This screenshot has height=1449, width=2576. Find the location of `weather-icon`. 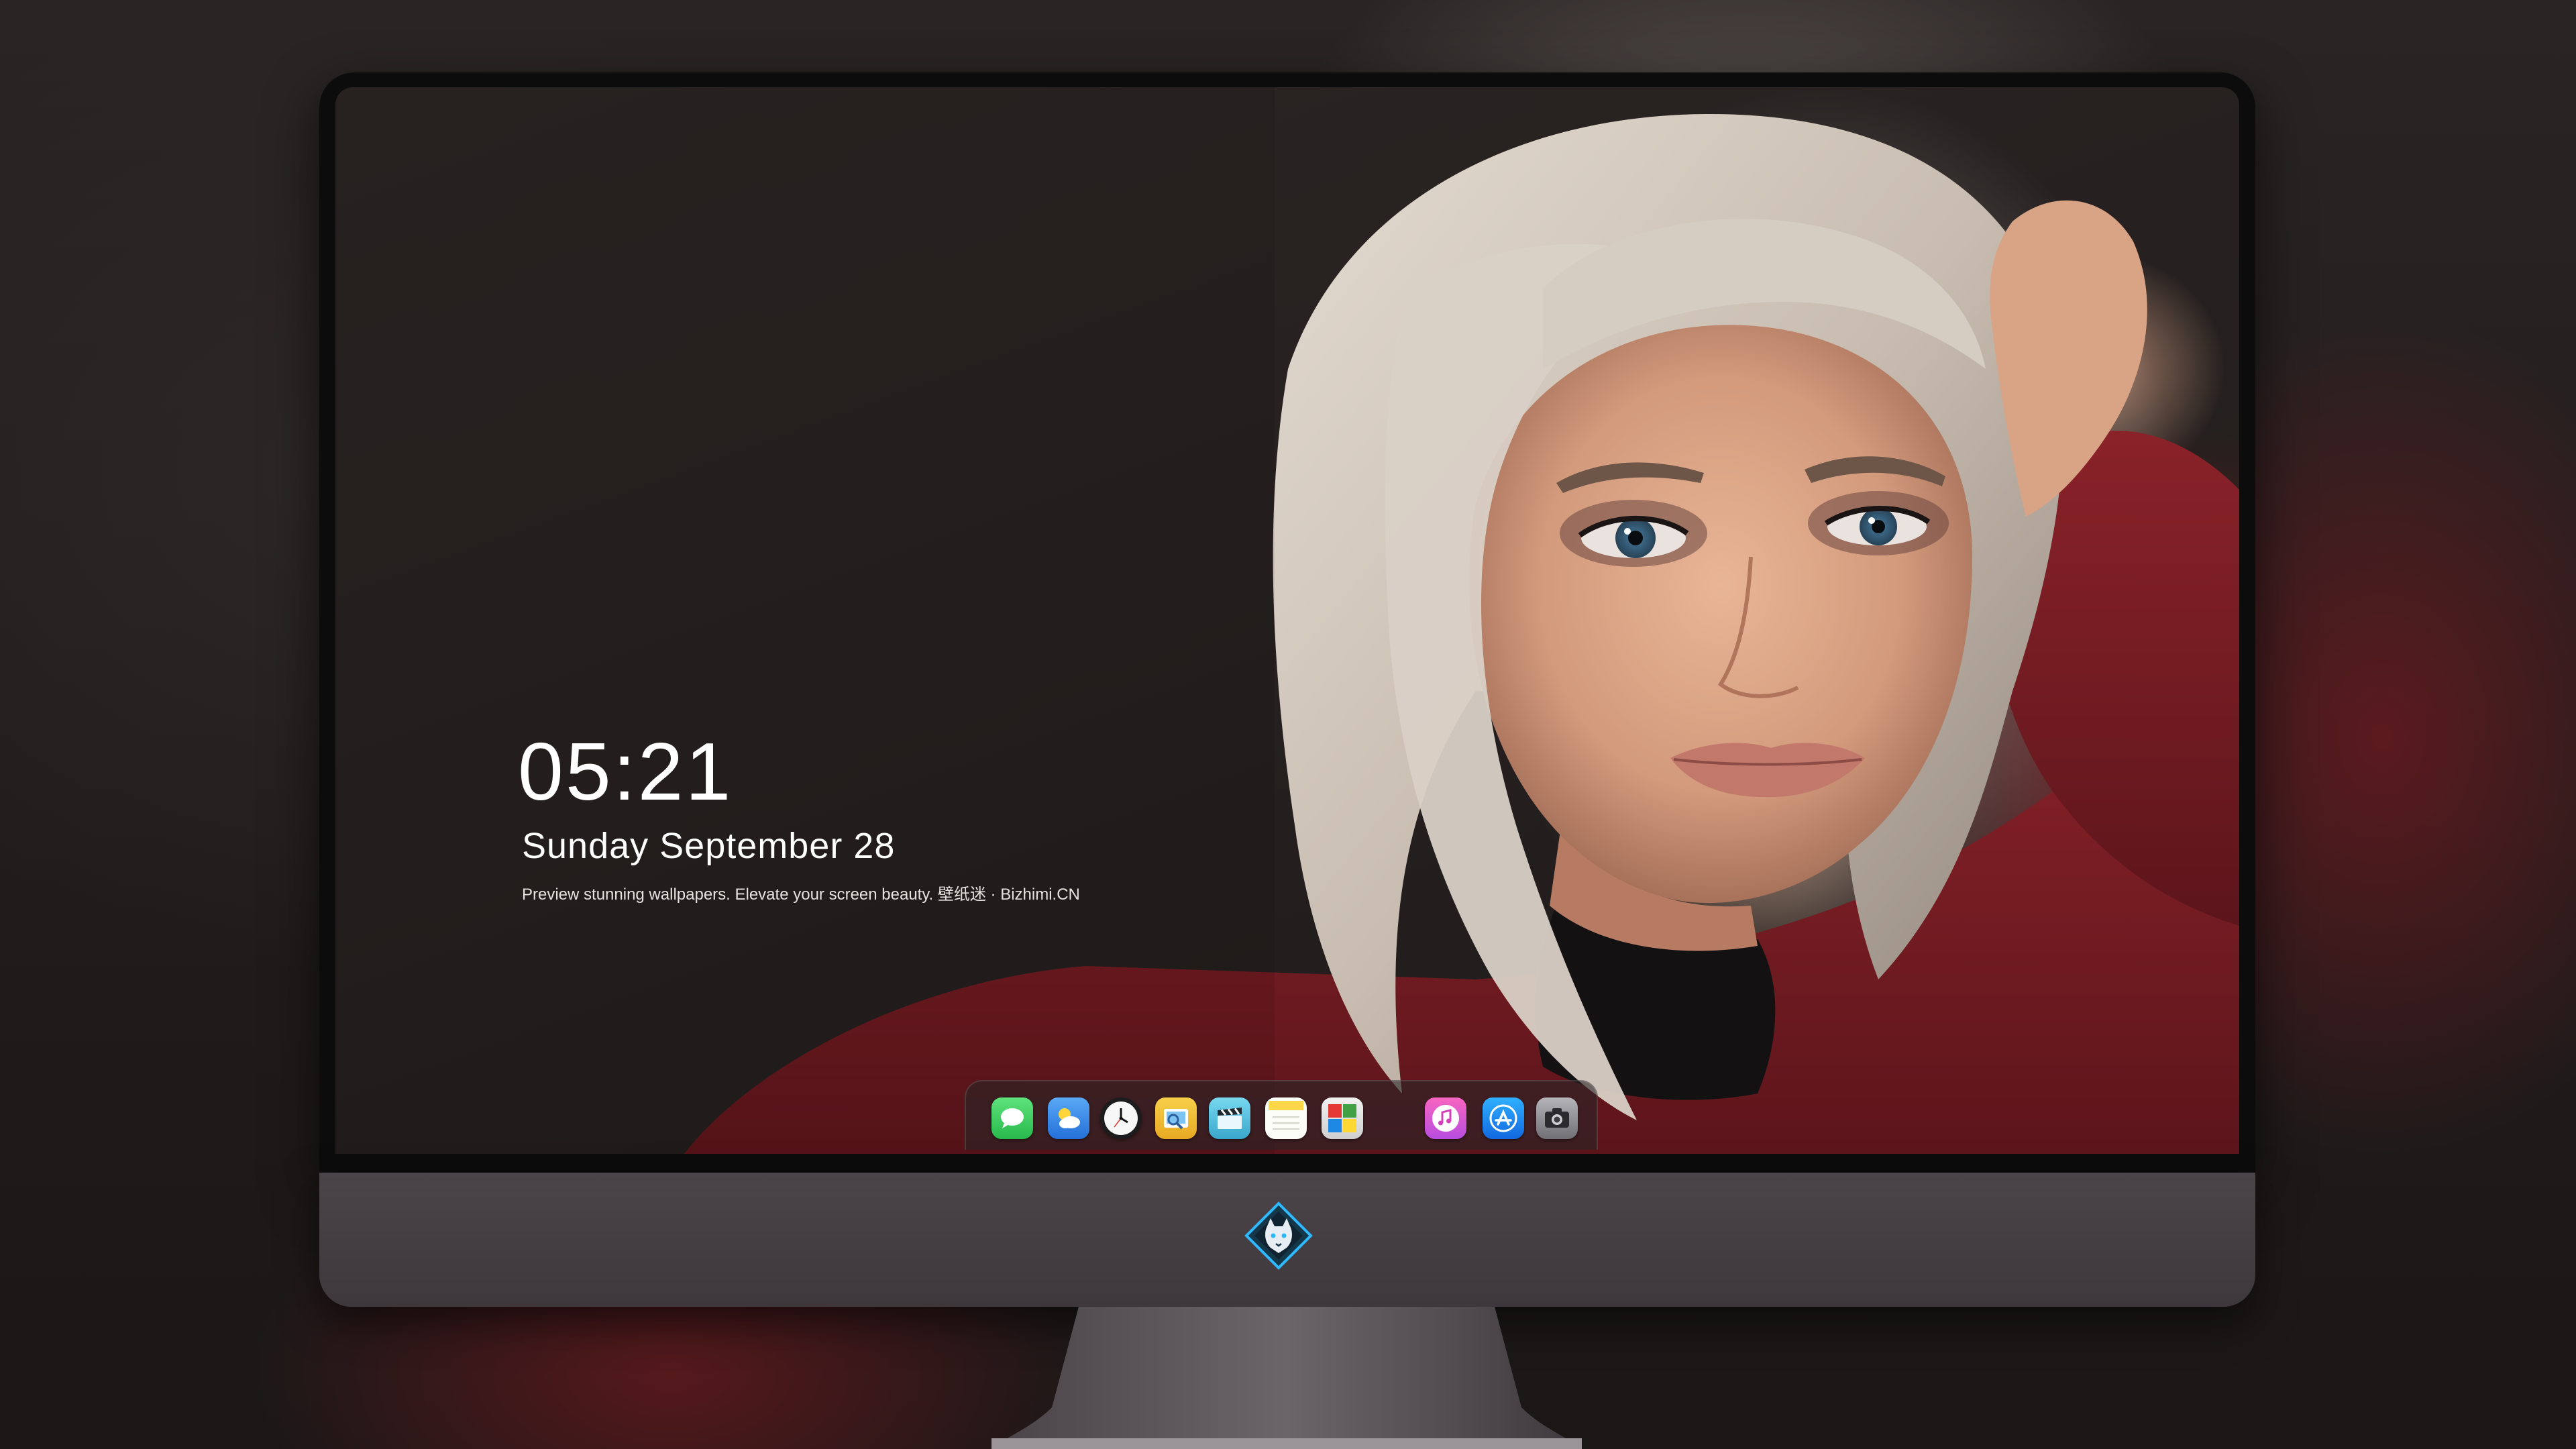

weather-icon is located at coordinates (1068, 1118).